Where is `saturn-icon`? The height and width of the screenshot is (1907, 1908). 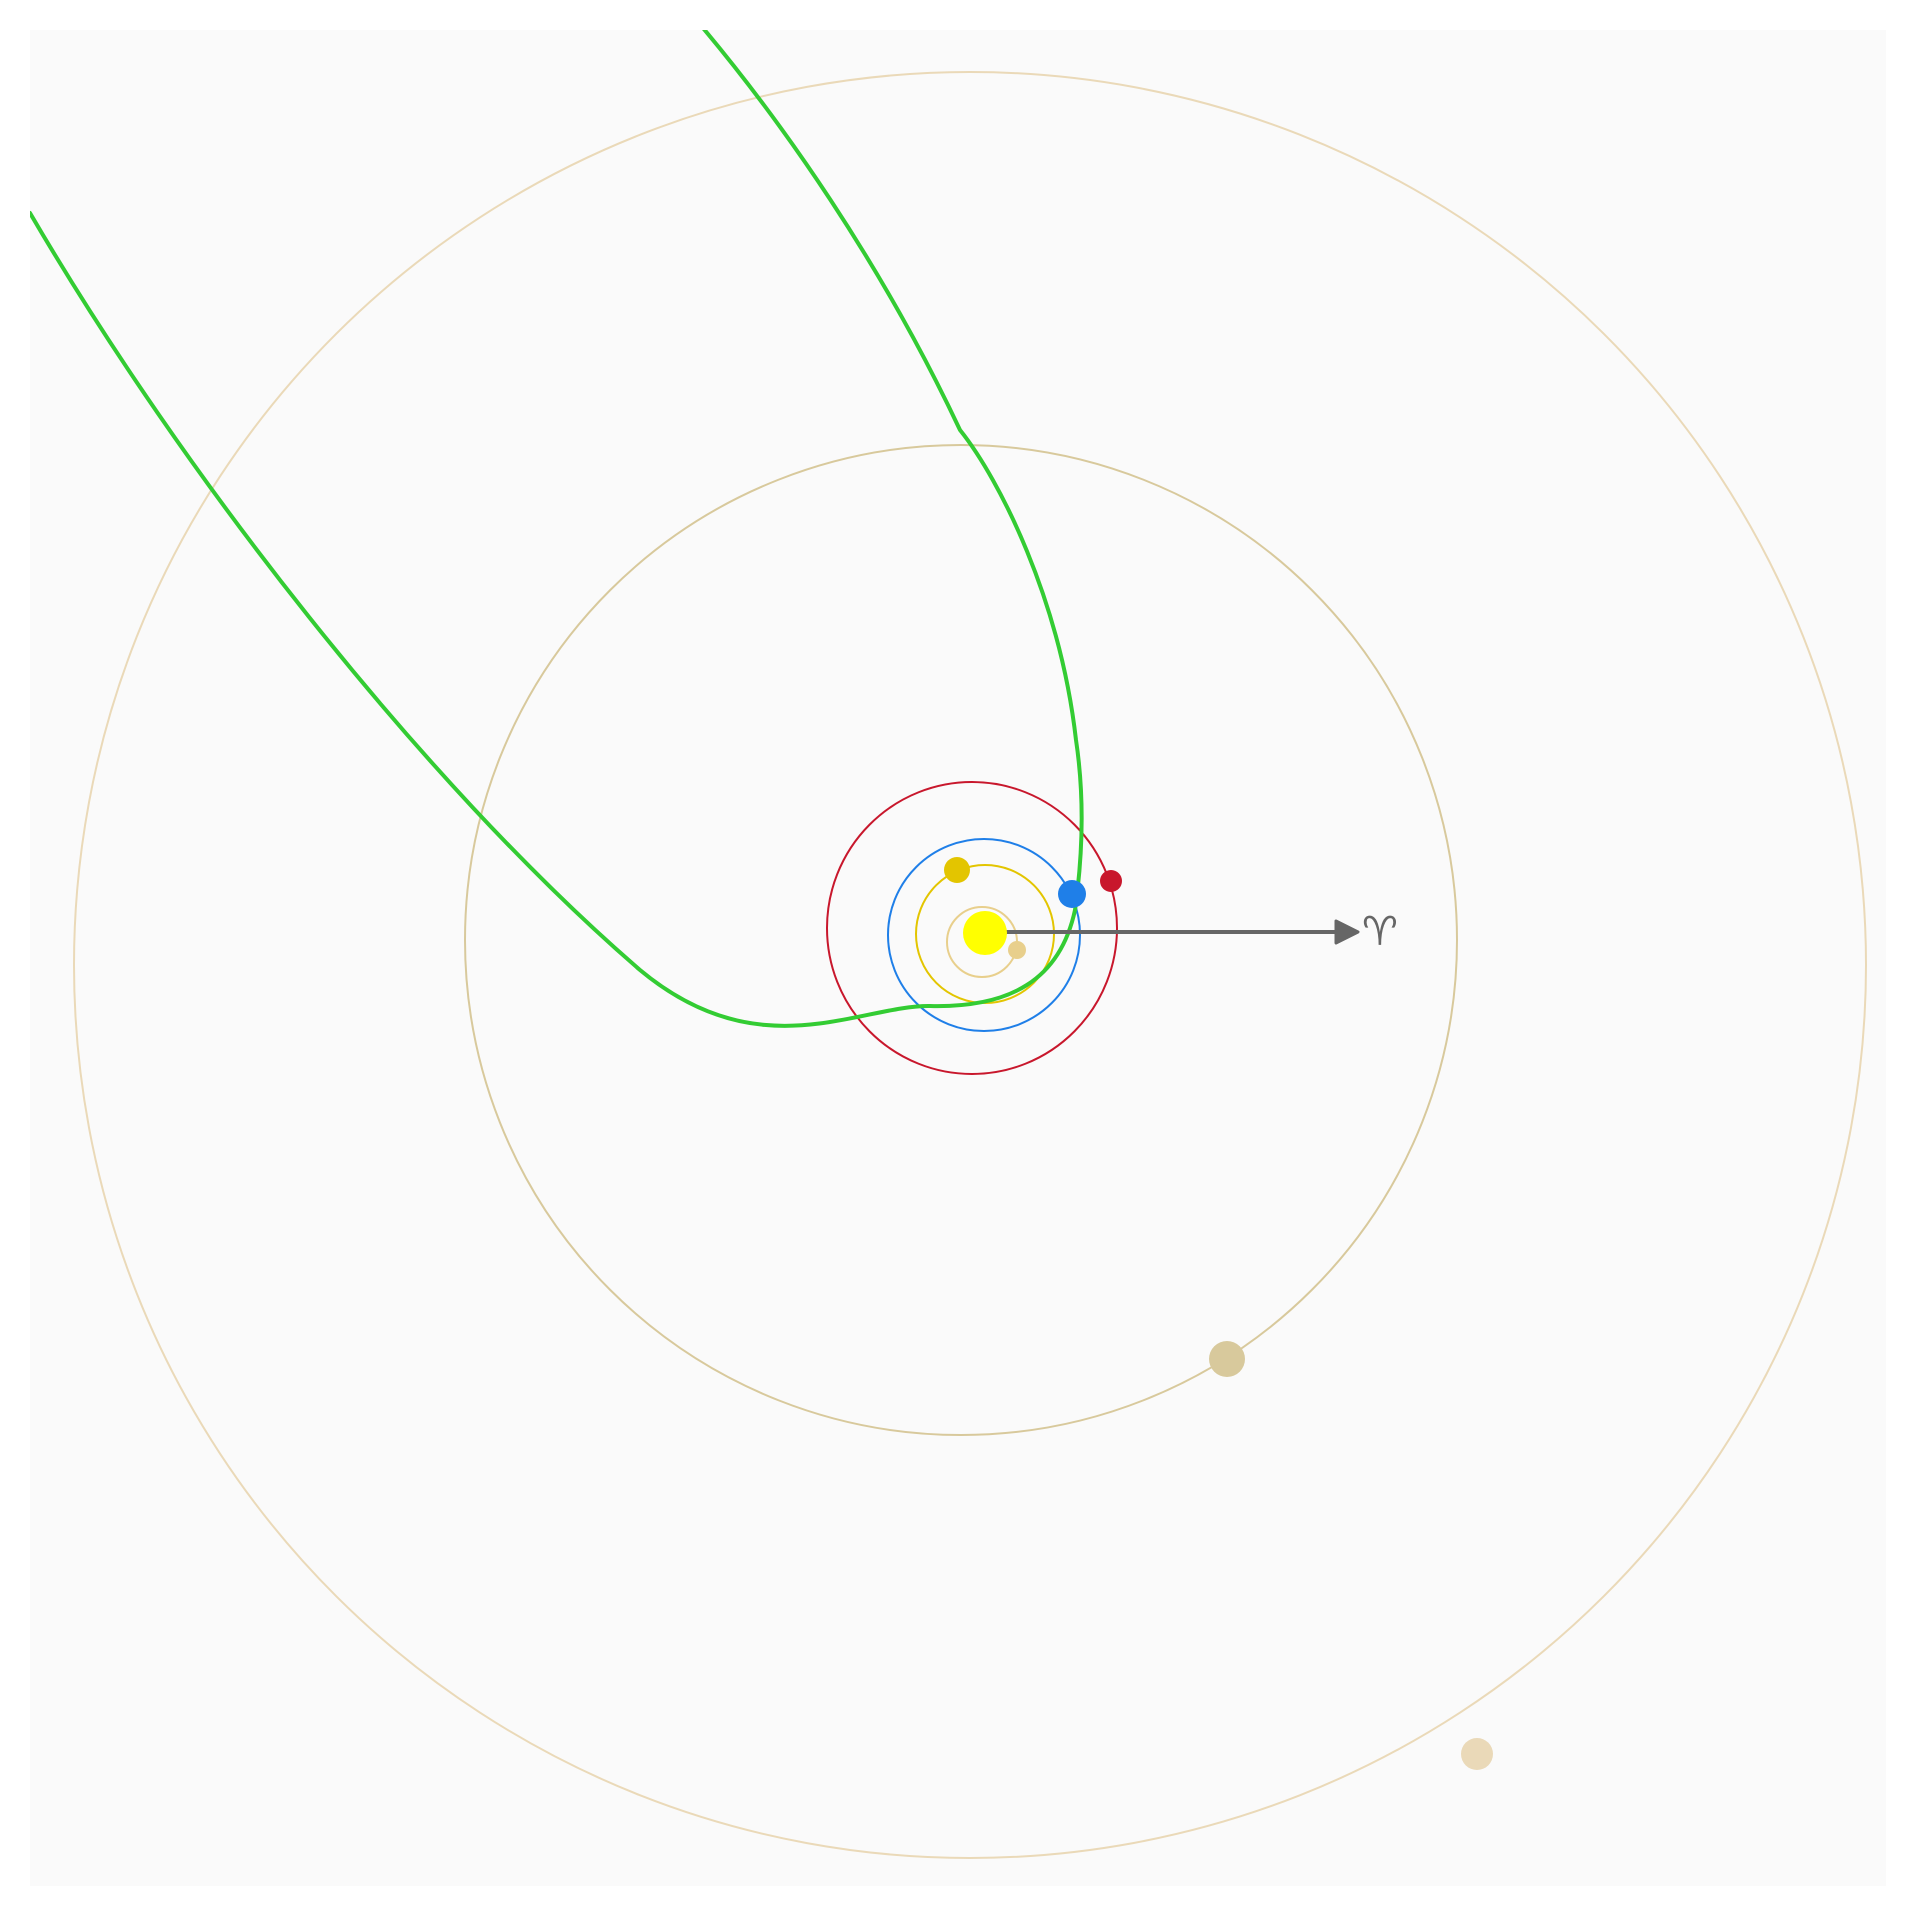
saturn-icon is located at coordinates (1477, 1754).